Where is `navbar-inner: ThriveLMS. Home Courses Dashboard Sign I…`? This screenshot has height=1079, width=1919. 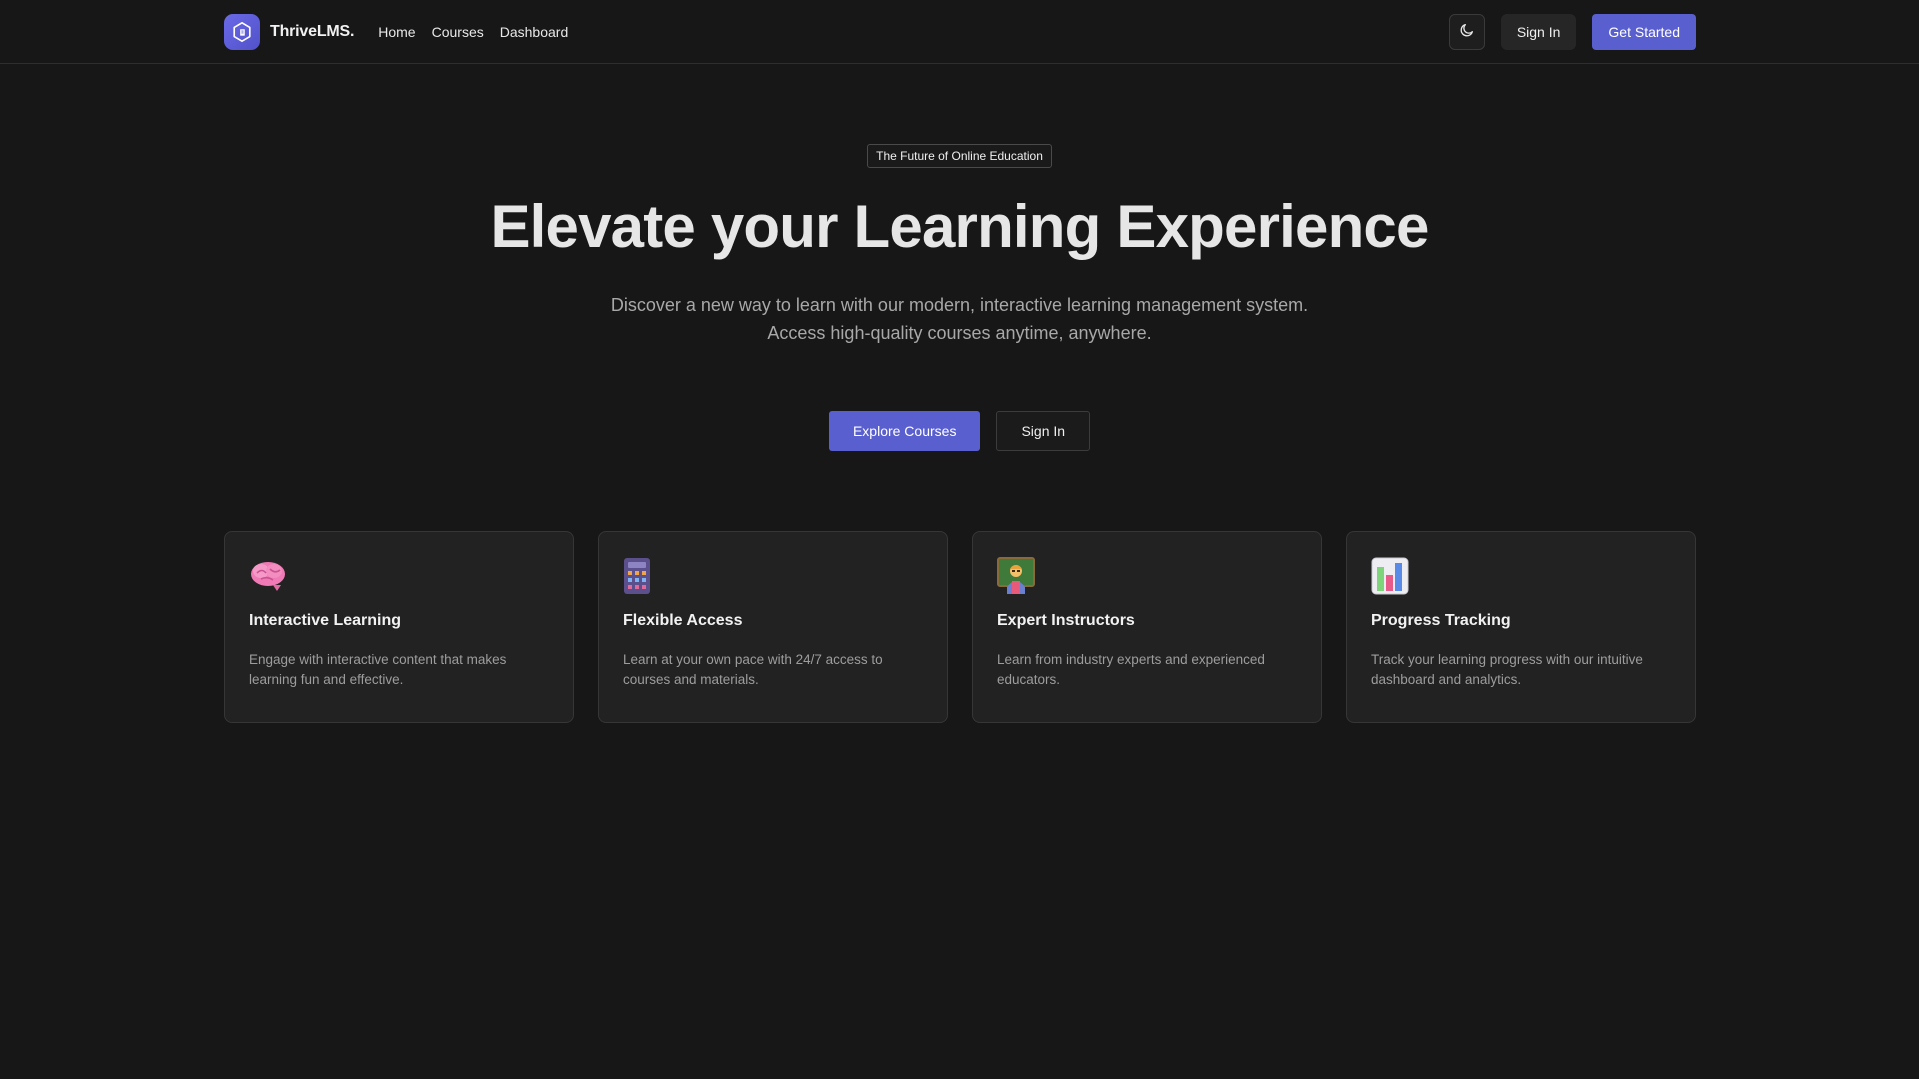 navbar-inner: ThriveLMS. Home Courses Dashboard Sign I… is located at coordinates (960, 32).